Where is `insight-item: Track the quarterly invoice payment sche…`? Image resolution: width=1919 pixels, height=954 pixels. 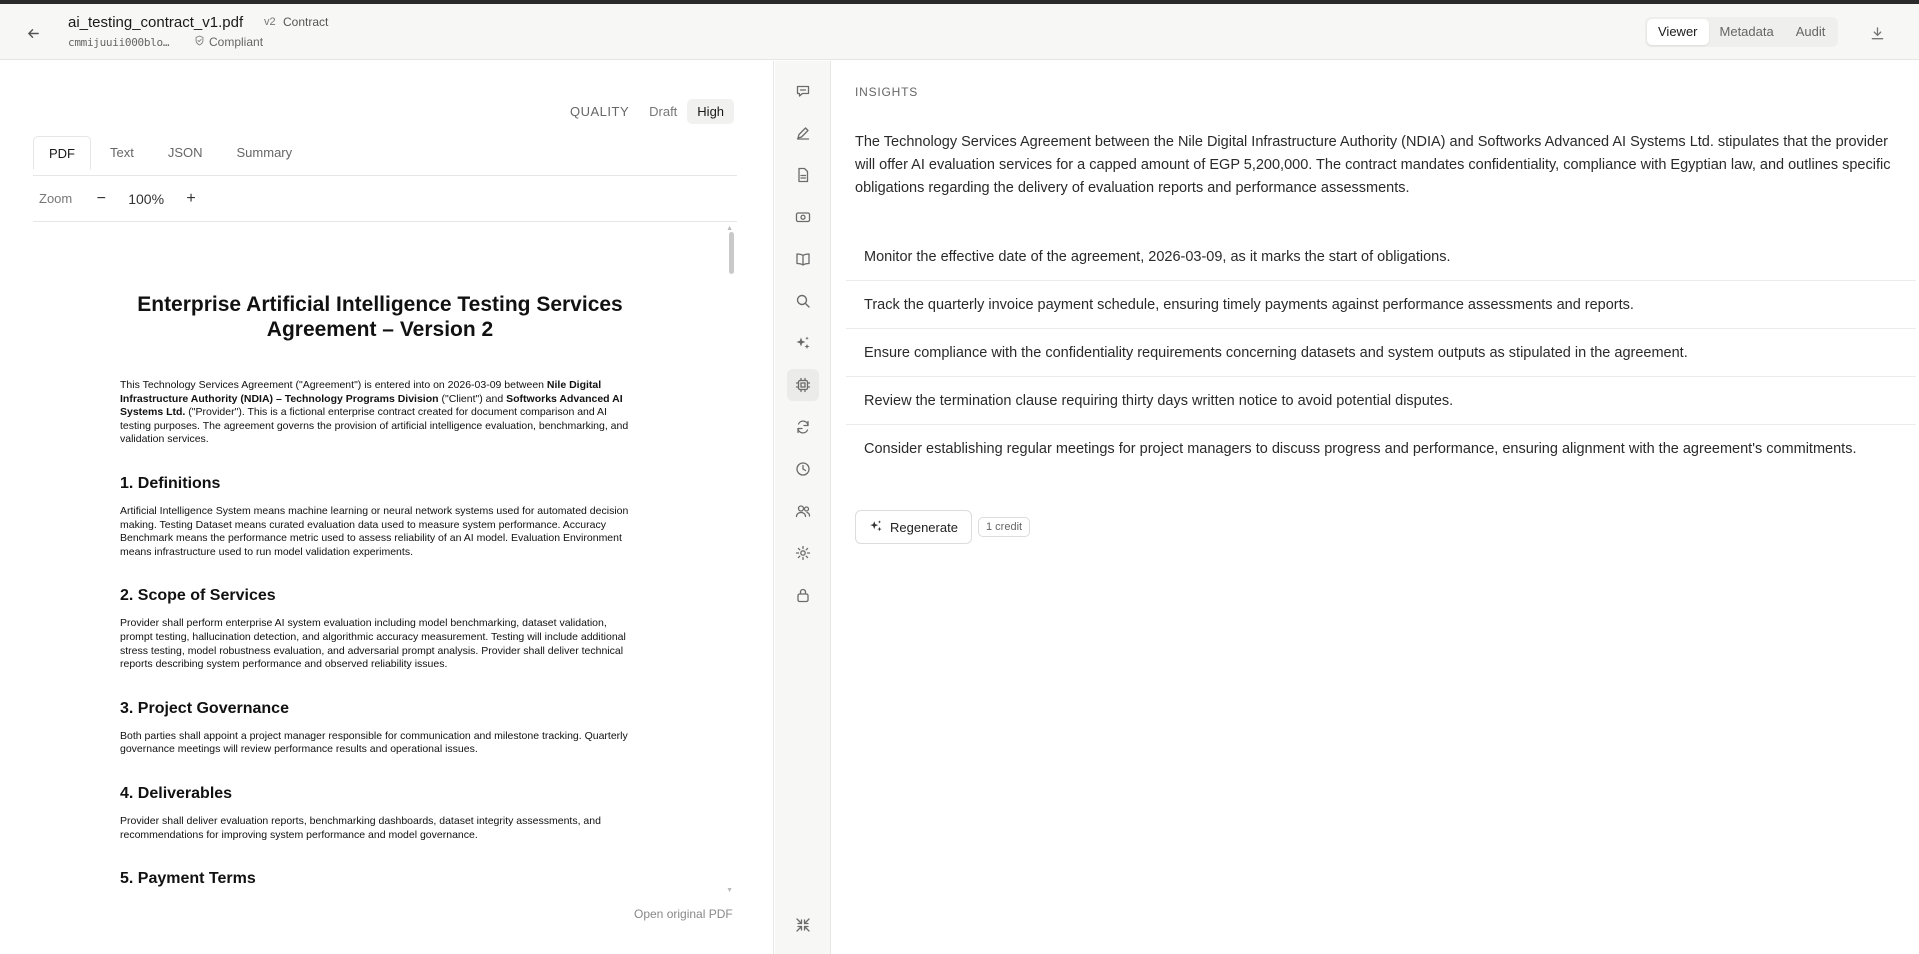 insight-item: Track the quarterly invoice payment sche… is located at coordinates (1381, 305).